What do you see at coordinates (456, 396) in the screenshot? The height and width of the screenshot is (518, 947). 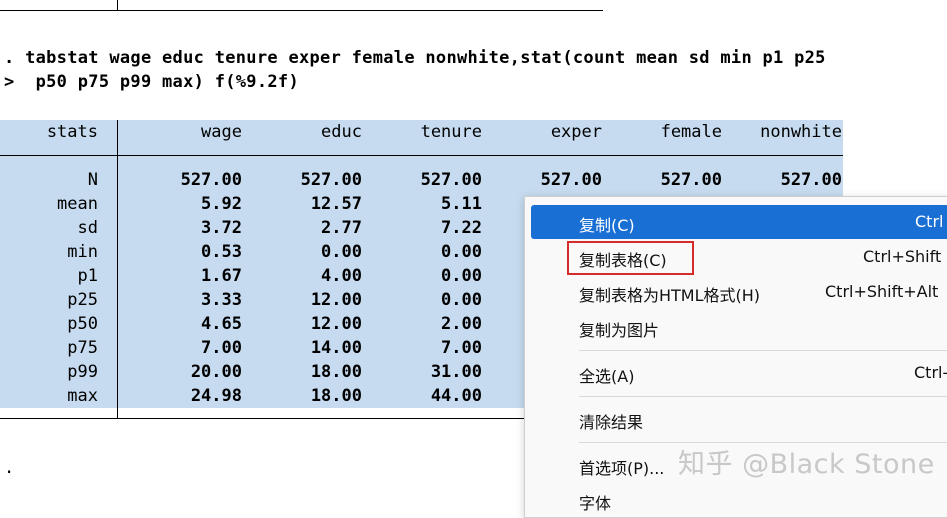 I see `table-cell: 44.00` at bounding box center [456, 396].